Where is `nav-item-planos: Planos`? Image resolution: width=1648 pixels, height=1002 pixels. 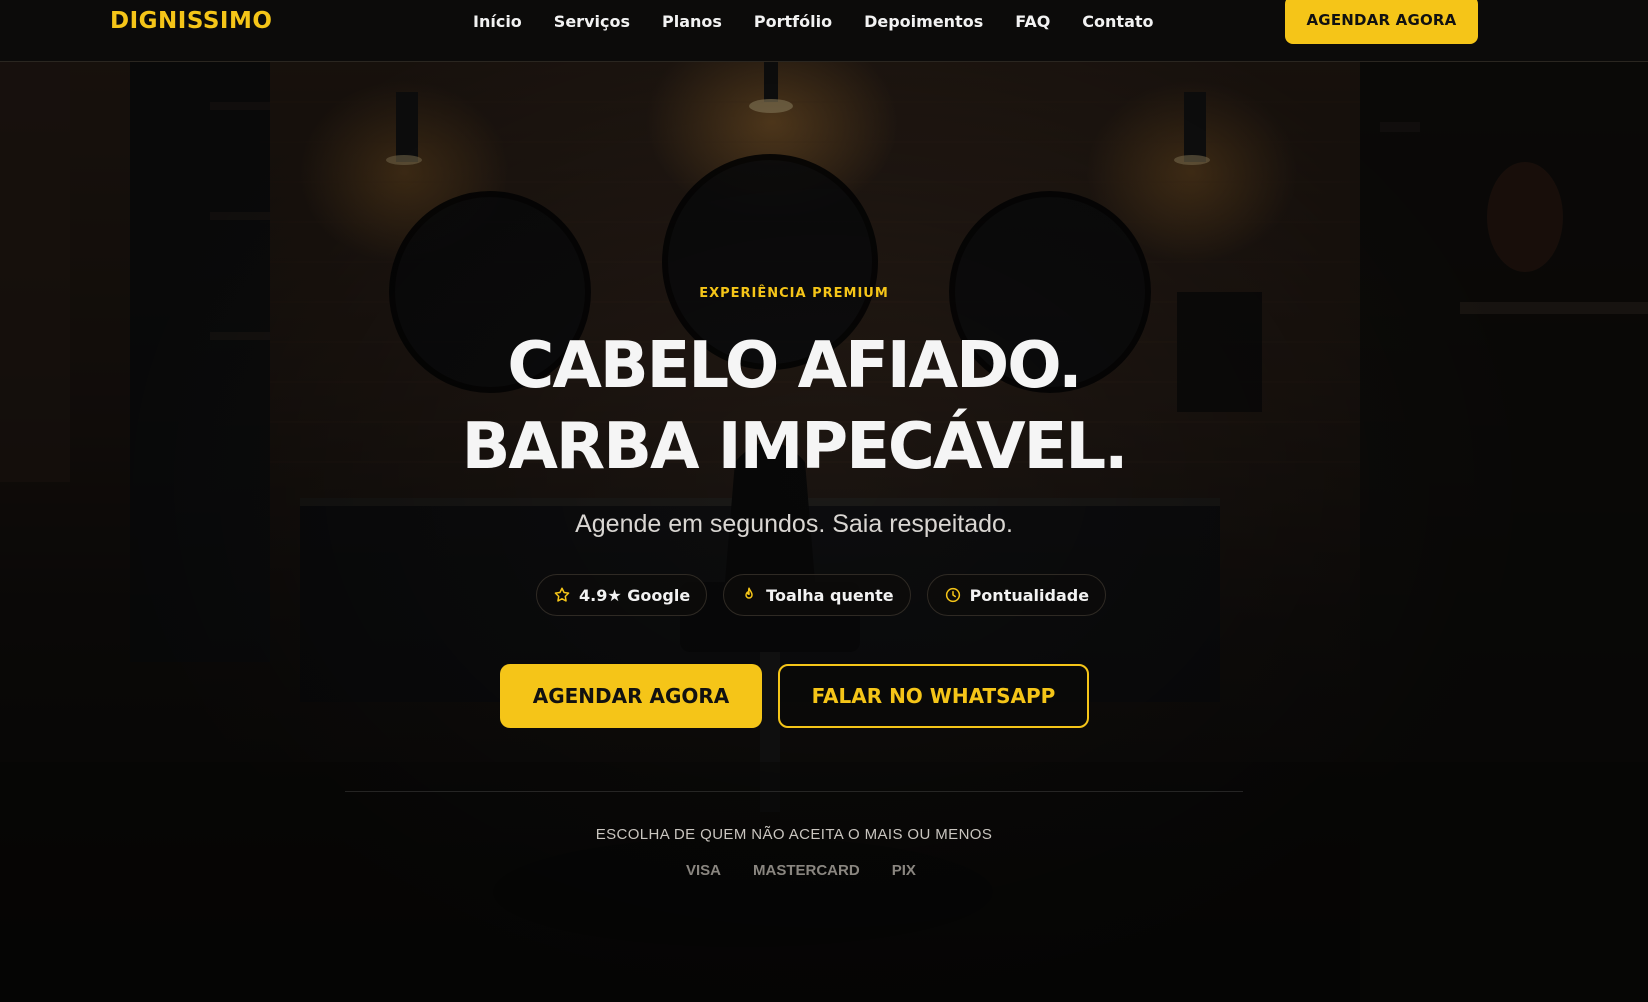
nav-item-planos: Planos is located at coordinates (692, 22).